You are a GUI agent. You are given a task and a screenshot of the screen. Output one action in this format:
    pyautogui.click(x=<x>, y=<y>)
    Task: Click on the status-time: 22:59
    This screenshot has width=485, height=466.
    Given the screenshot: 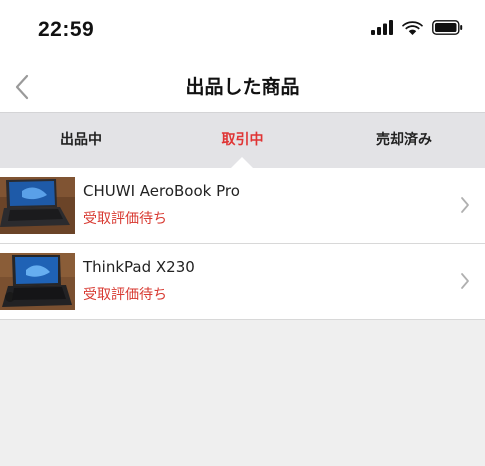 What is the action you would take?
    pyautogui.click(x=66, y=29)
    